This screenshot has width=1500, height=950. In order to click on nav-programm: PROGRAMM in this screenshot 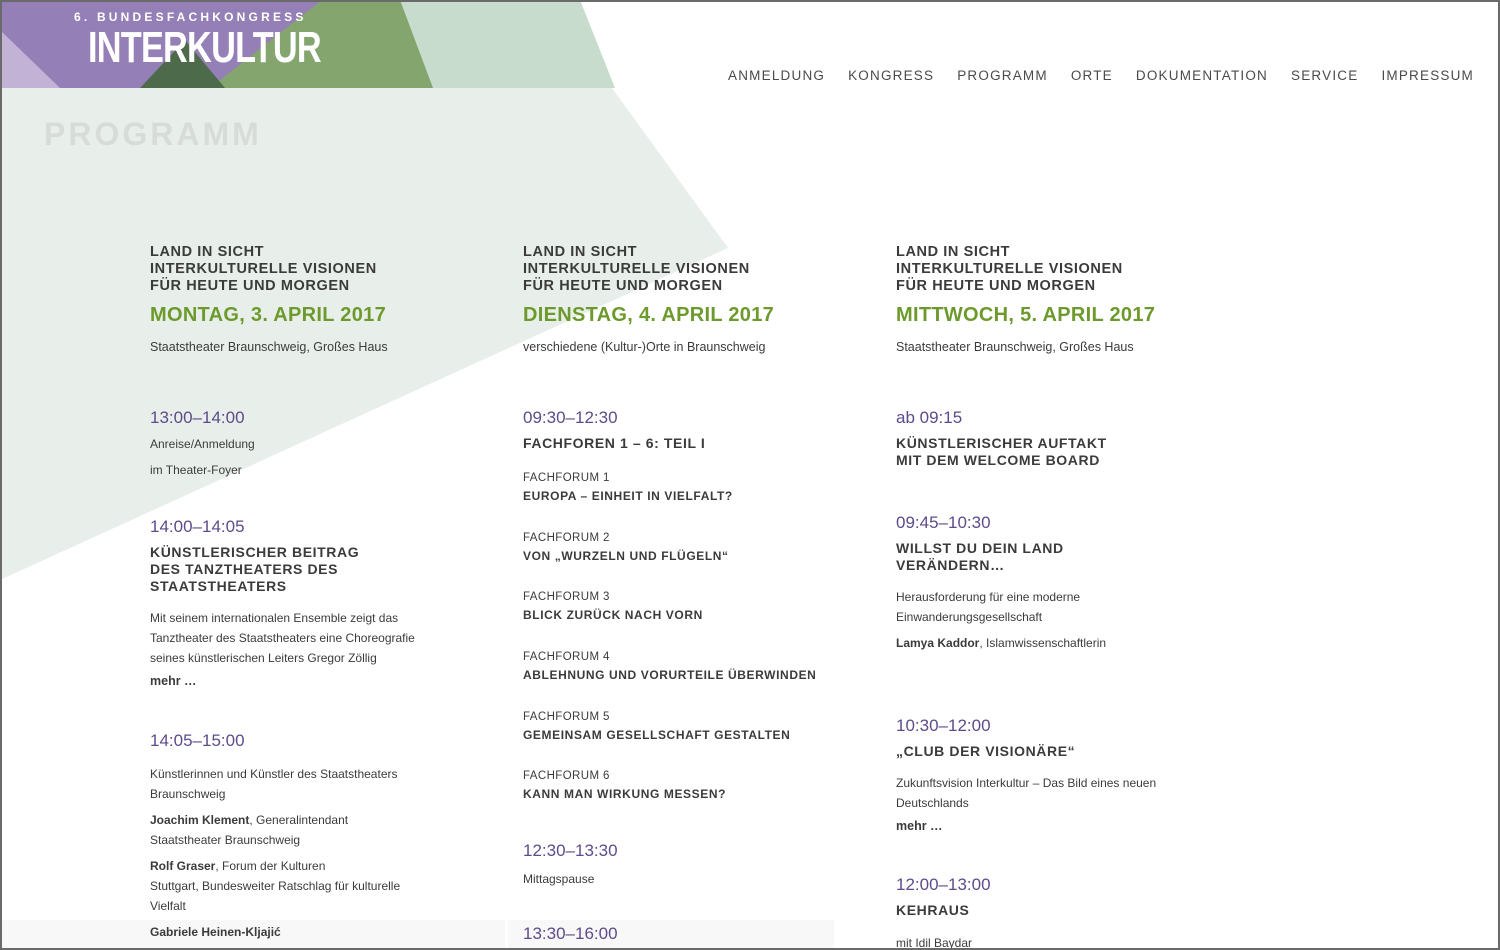, I will do `click(1002, 75)`.